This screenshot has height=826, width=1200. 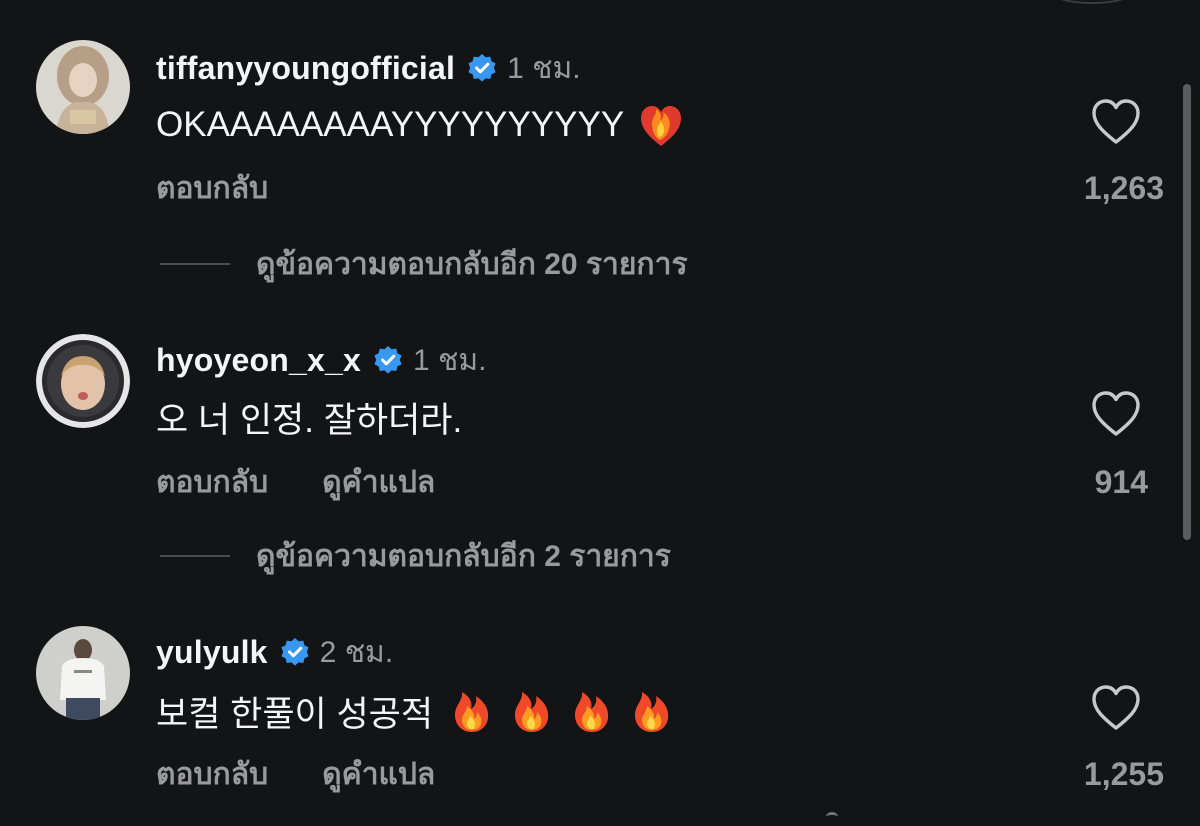 I want to click on comment-text-content: OKAAAAAAAAYYYYYYYYYY, so click(x=390, y=124).